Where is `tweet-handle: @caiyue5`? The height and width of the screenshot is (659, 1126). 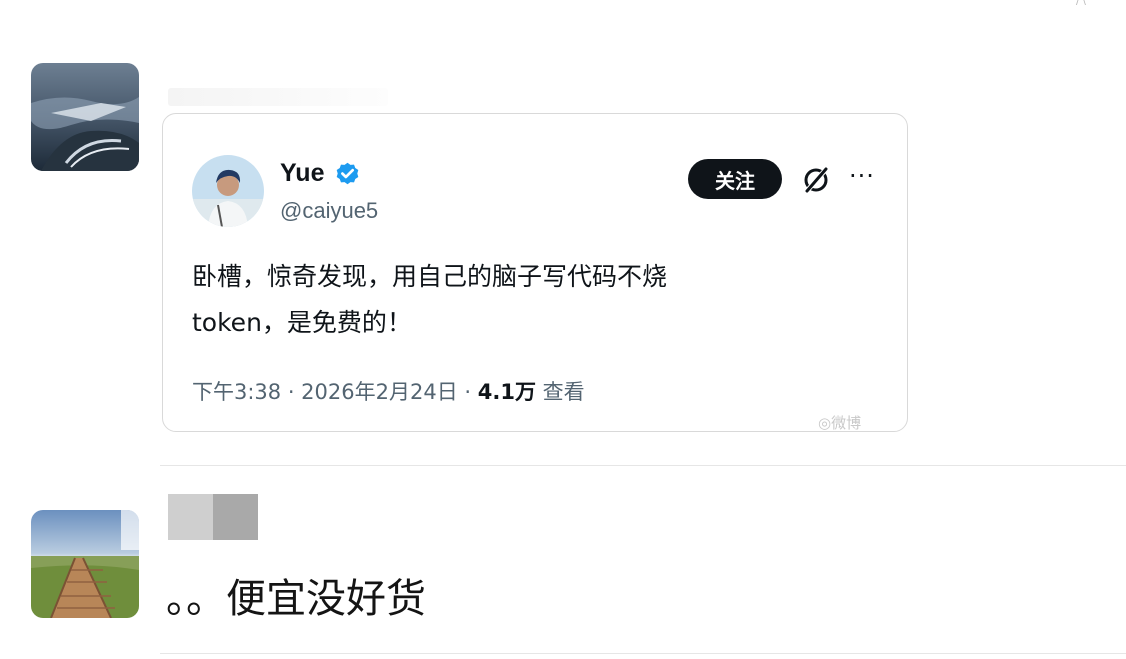
tweet-handle: @caiyue5 is located at coordinates (329, 210).